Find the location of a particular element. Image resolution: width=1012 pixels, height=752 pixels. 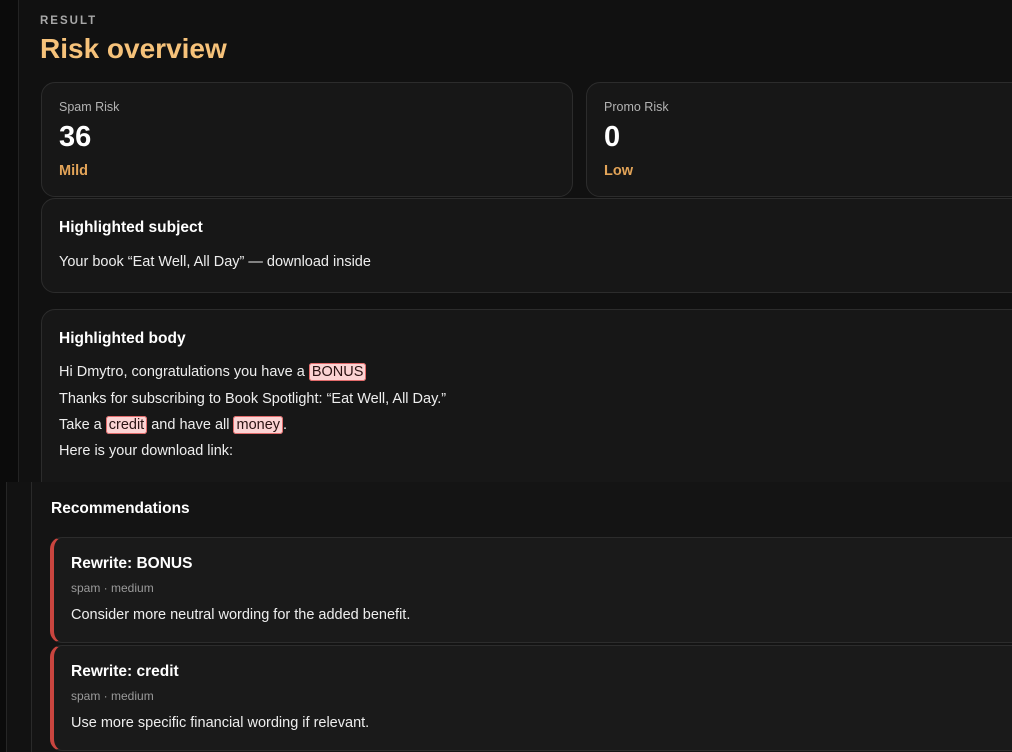

highlight-bonus: BONUS is located at coordinates (337, 372).